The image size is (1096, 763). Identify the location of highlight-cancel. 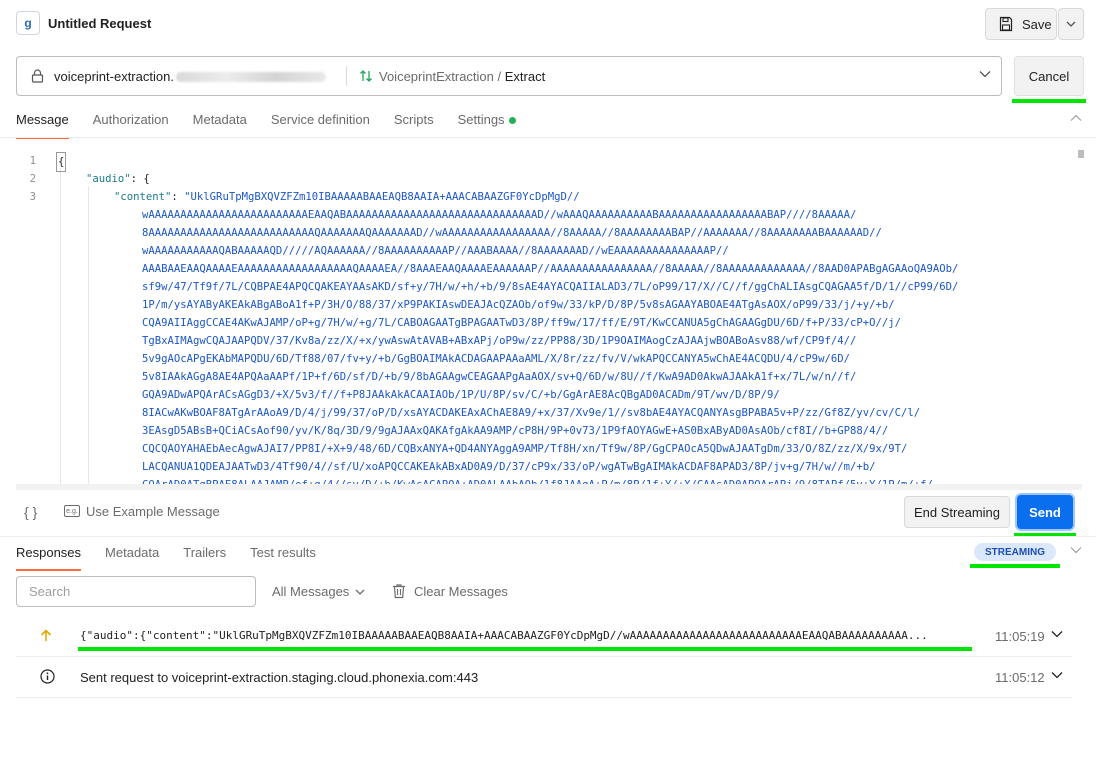
(1049, 101).